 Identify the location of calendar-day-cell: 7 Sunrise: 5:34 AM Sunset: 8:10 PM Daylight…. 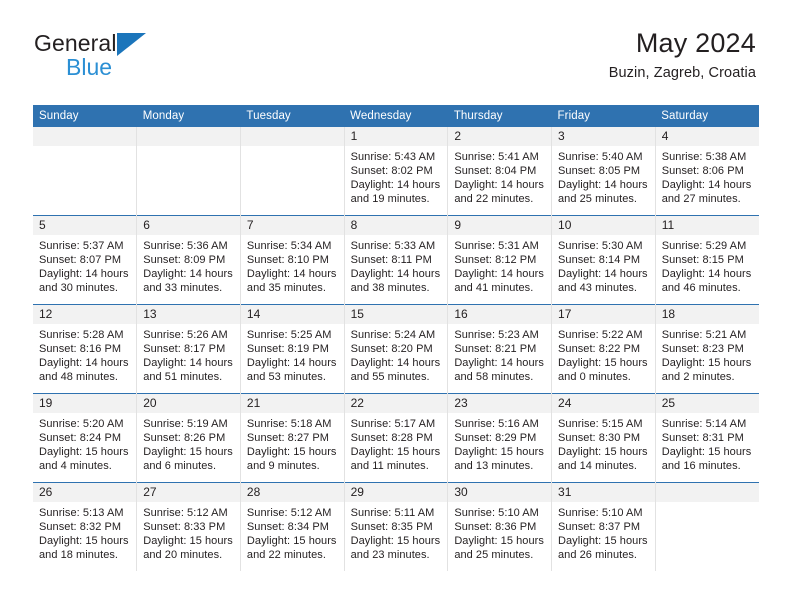
(292, 260).